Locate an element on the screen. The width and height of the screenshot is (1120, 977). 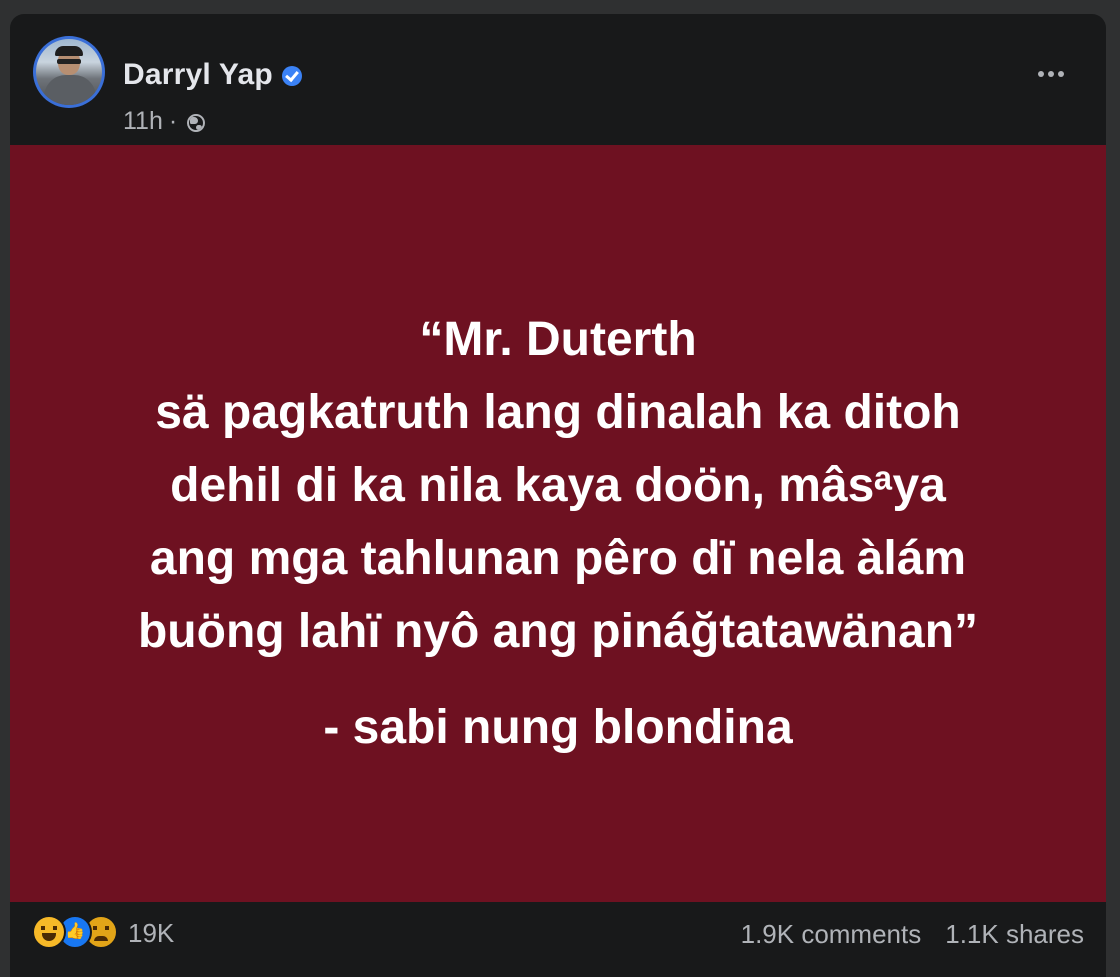
quote-line: sä pagkatruth lang dinalah ka ditoh is located at coordinates (558, 412).